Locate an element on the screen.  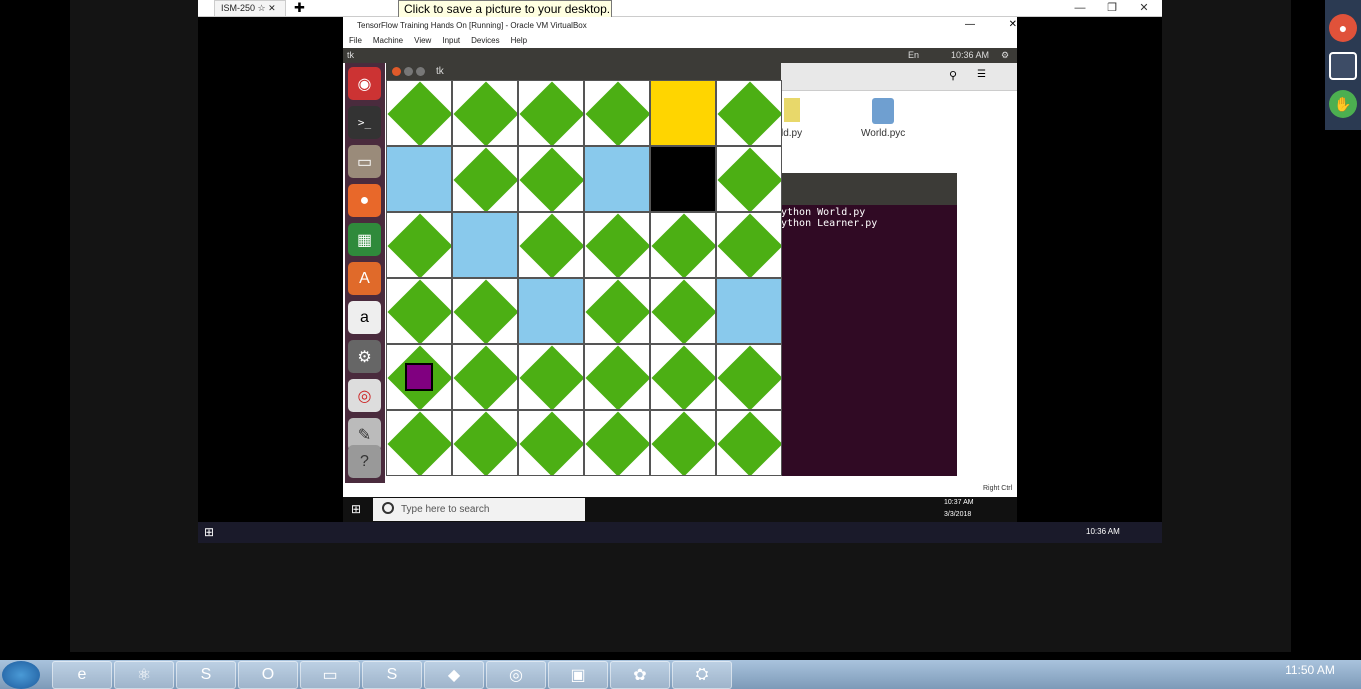
vbox-statusbar: Right Ctrl is located at coordinates (680, 490).